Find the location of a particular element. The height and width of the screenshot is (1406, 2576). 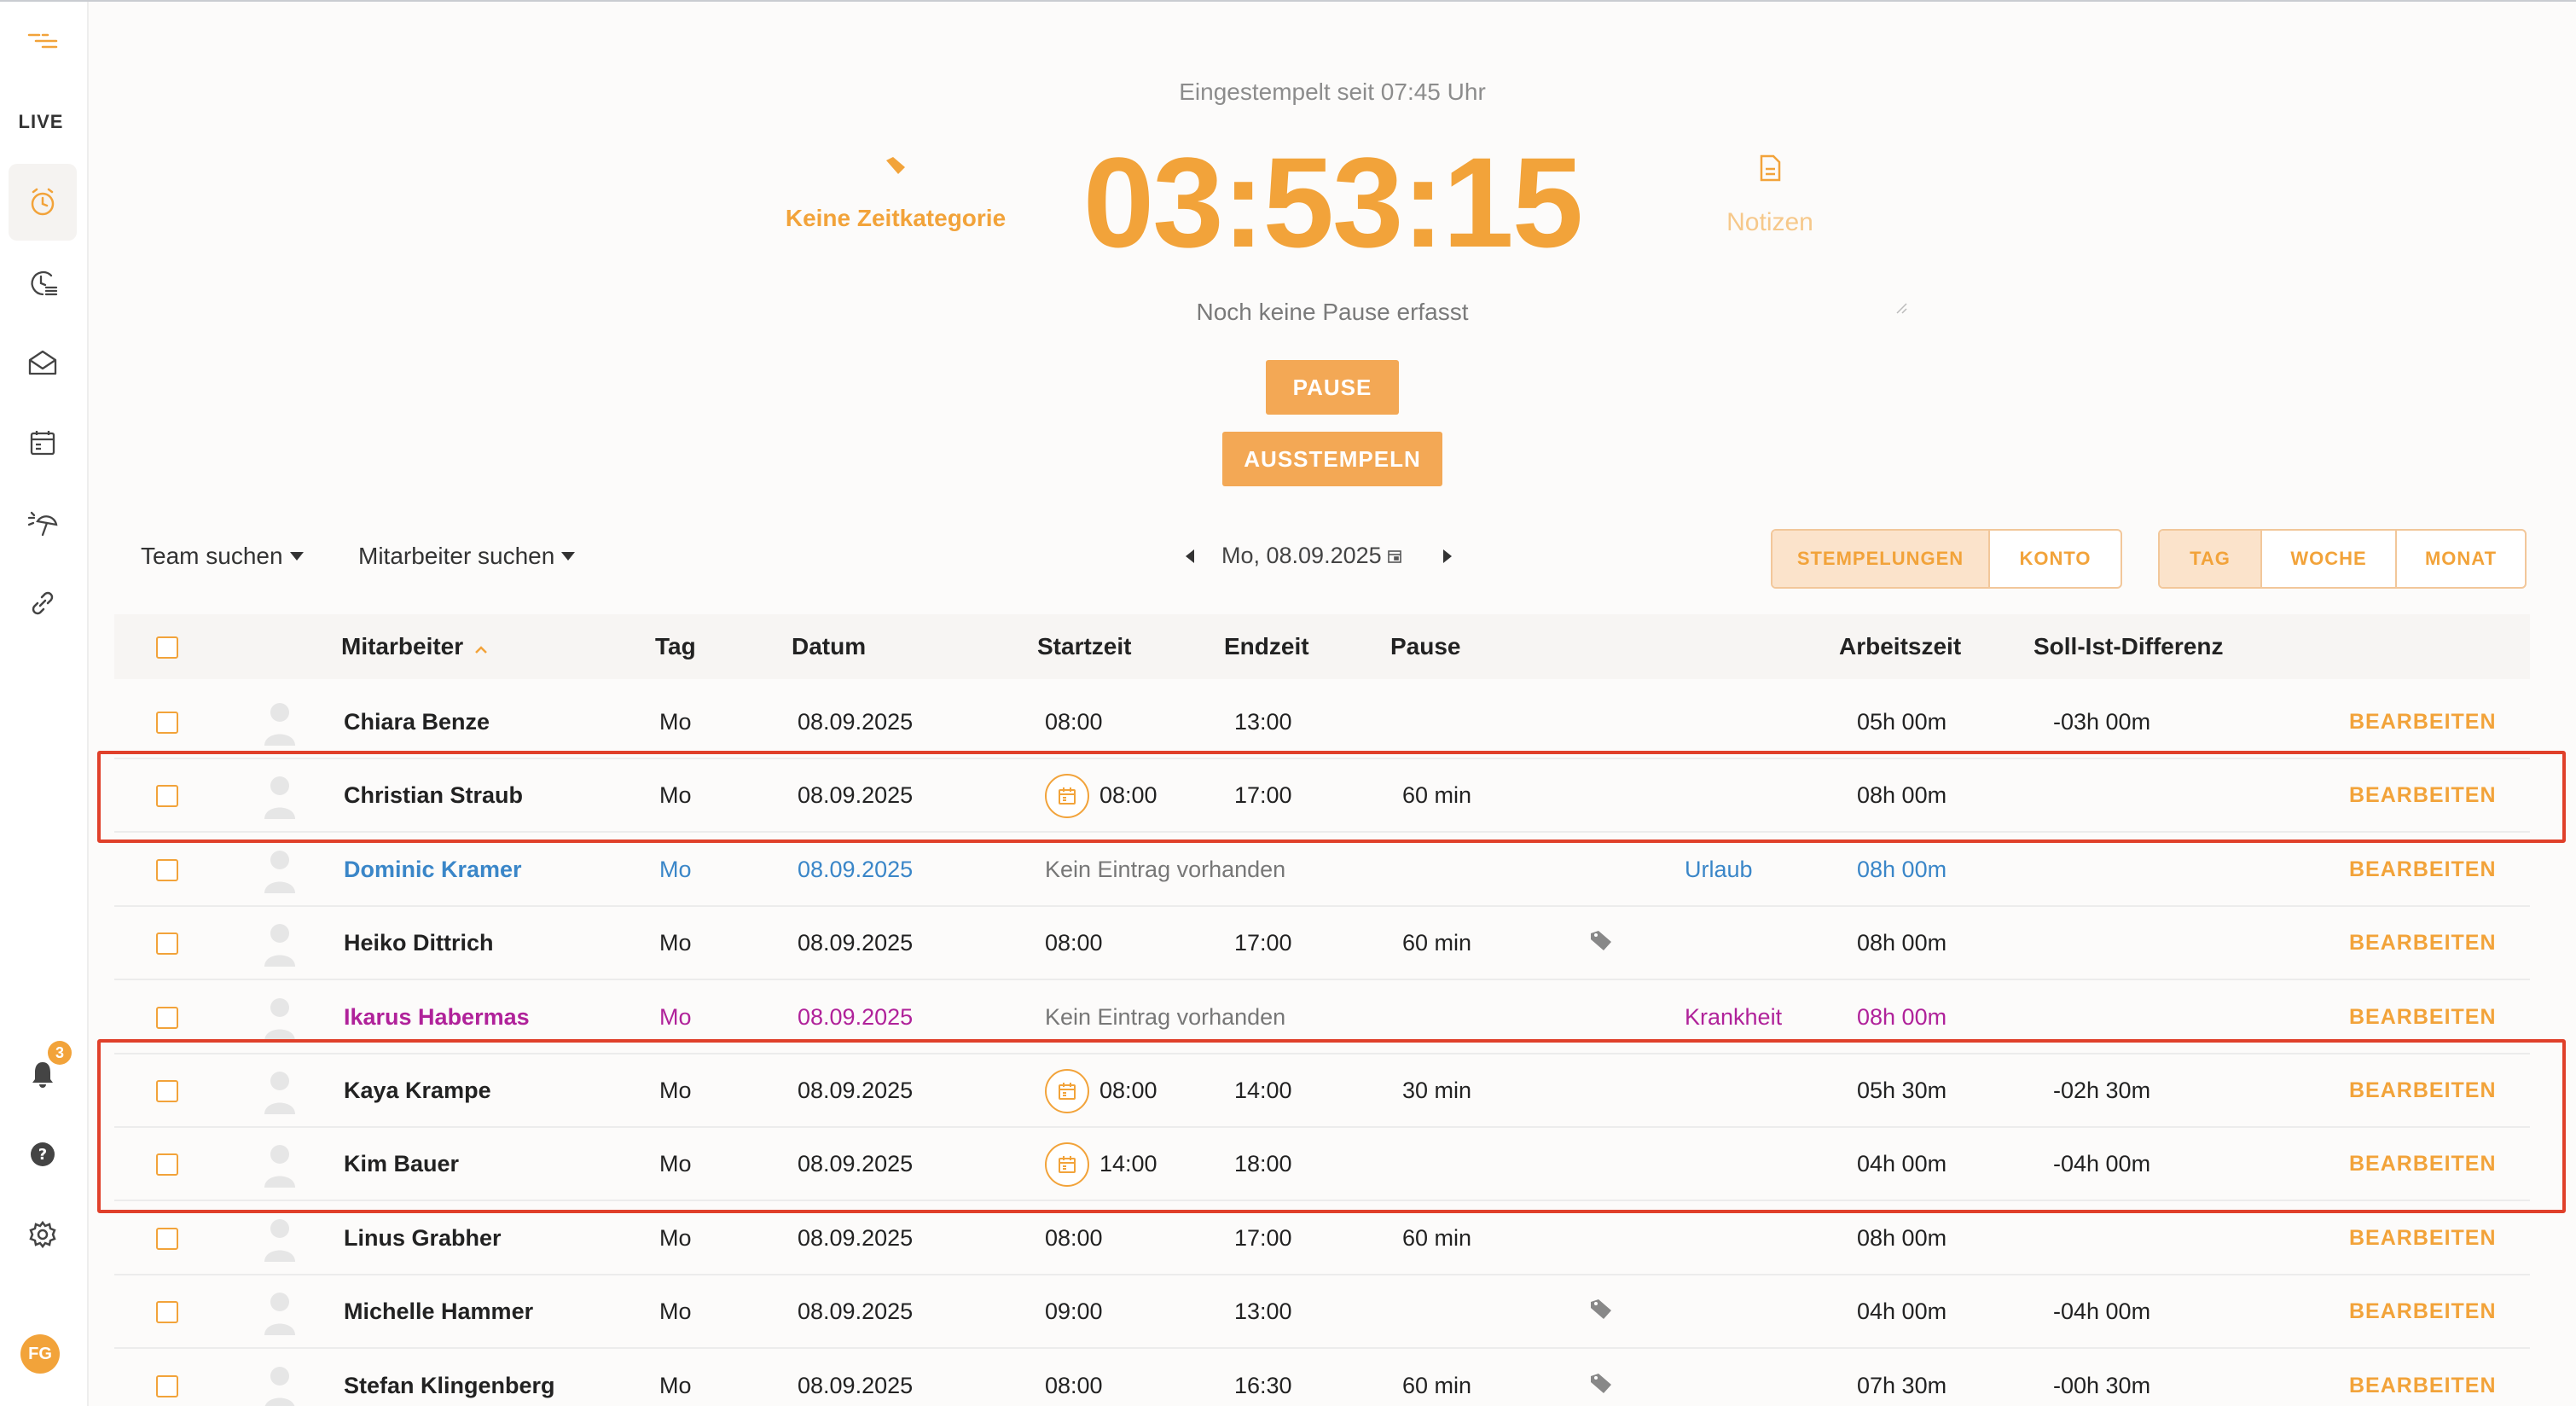

header-break: Pause is located at coordinates (1425, 646).